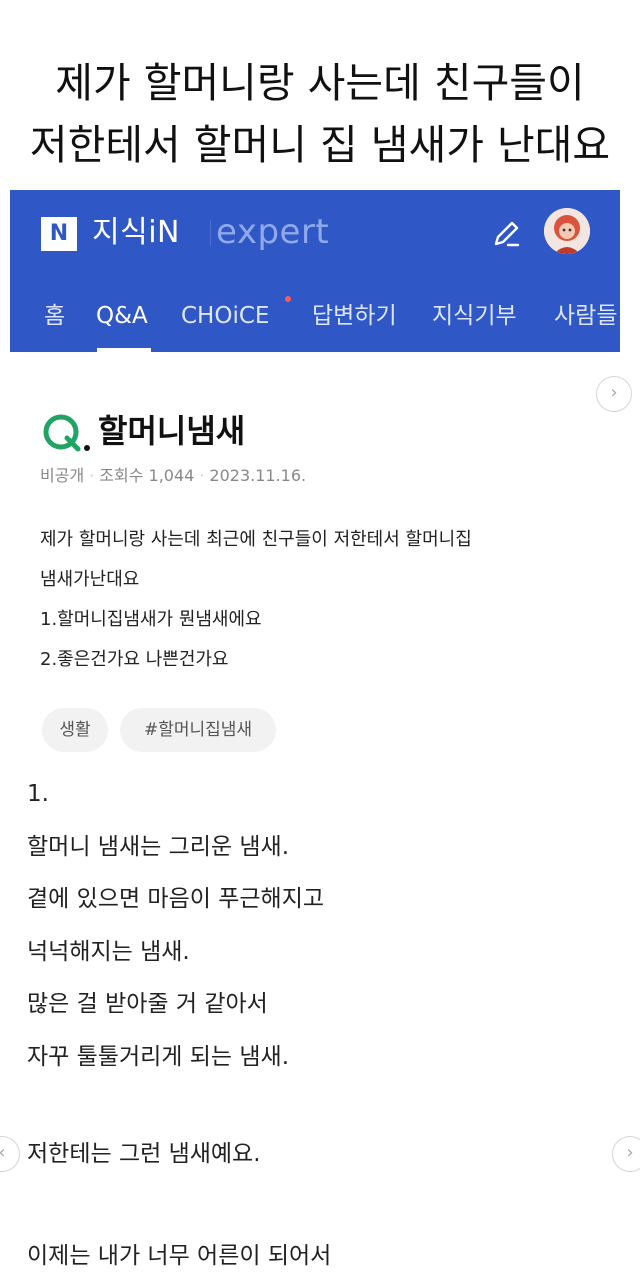 The width and height of the screenshot is (640, 1280). I want to click on answer-line: 곁에 있으면 마음이 푸근해지고, so click(176, 899).